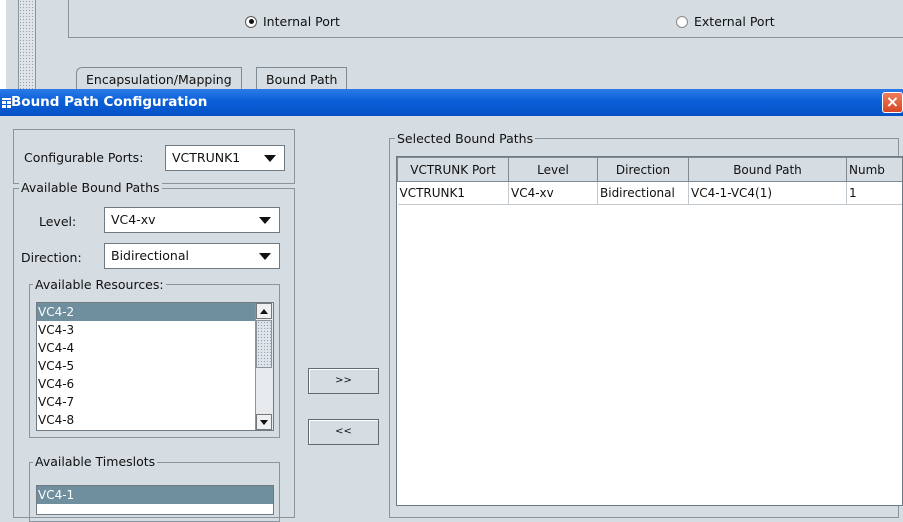 The width and height of the screenshot is (903, 522). I want to click on background-left-edge, so click(3, 45).